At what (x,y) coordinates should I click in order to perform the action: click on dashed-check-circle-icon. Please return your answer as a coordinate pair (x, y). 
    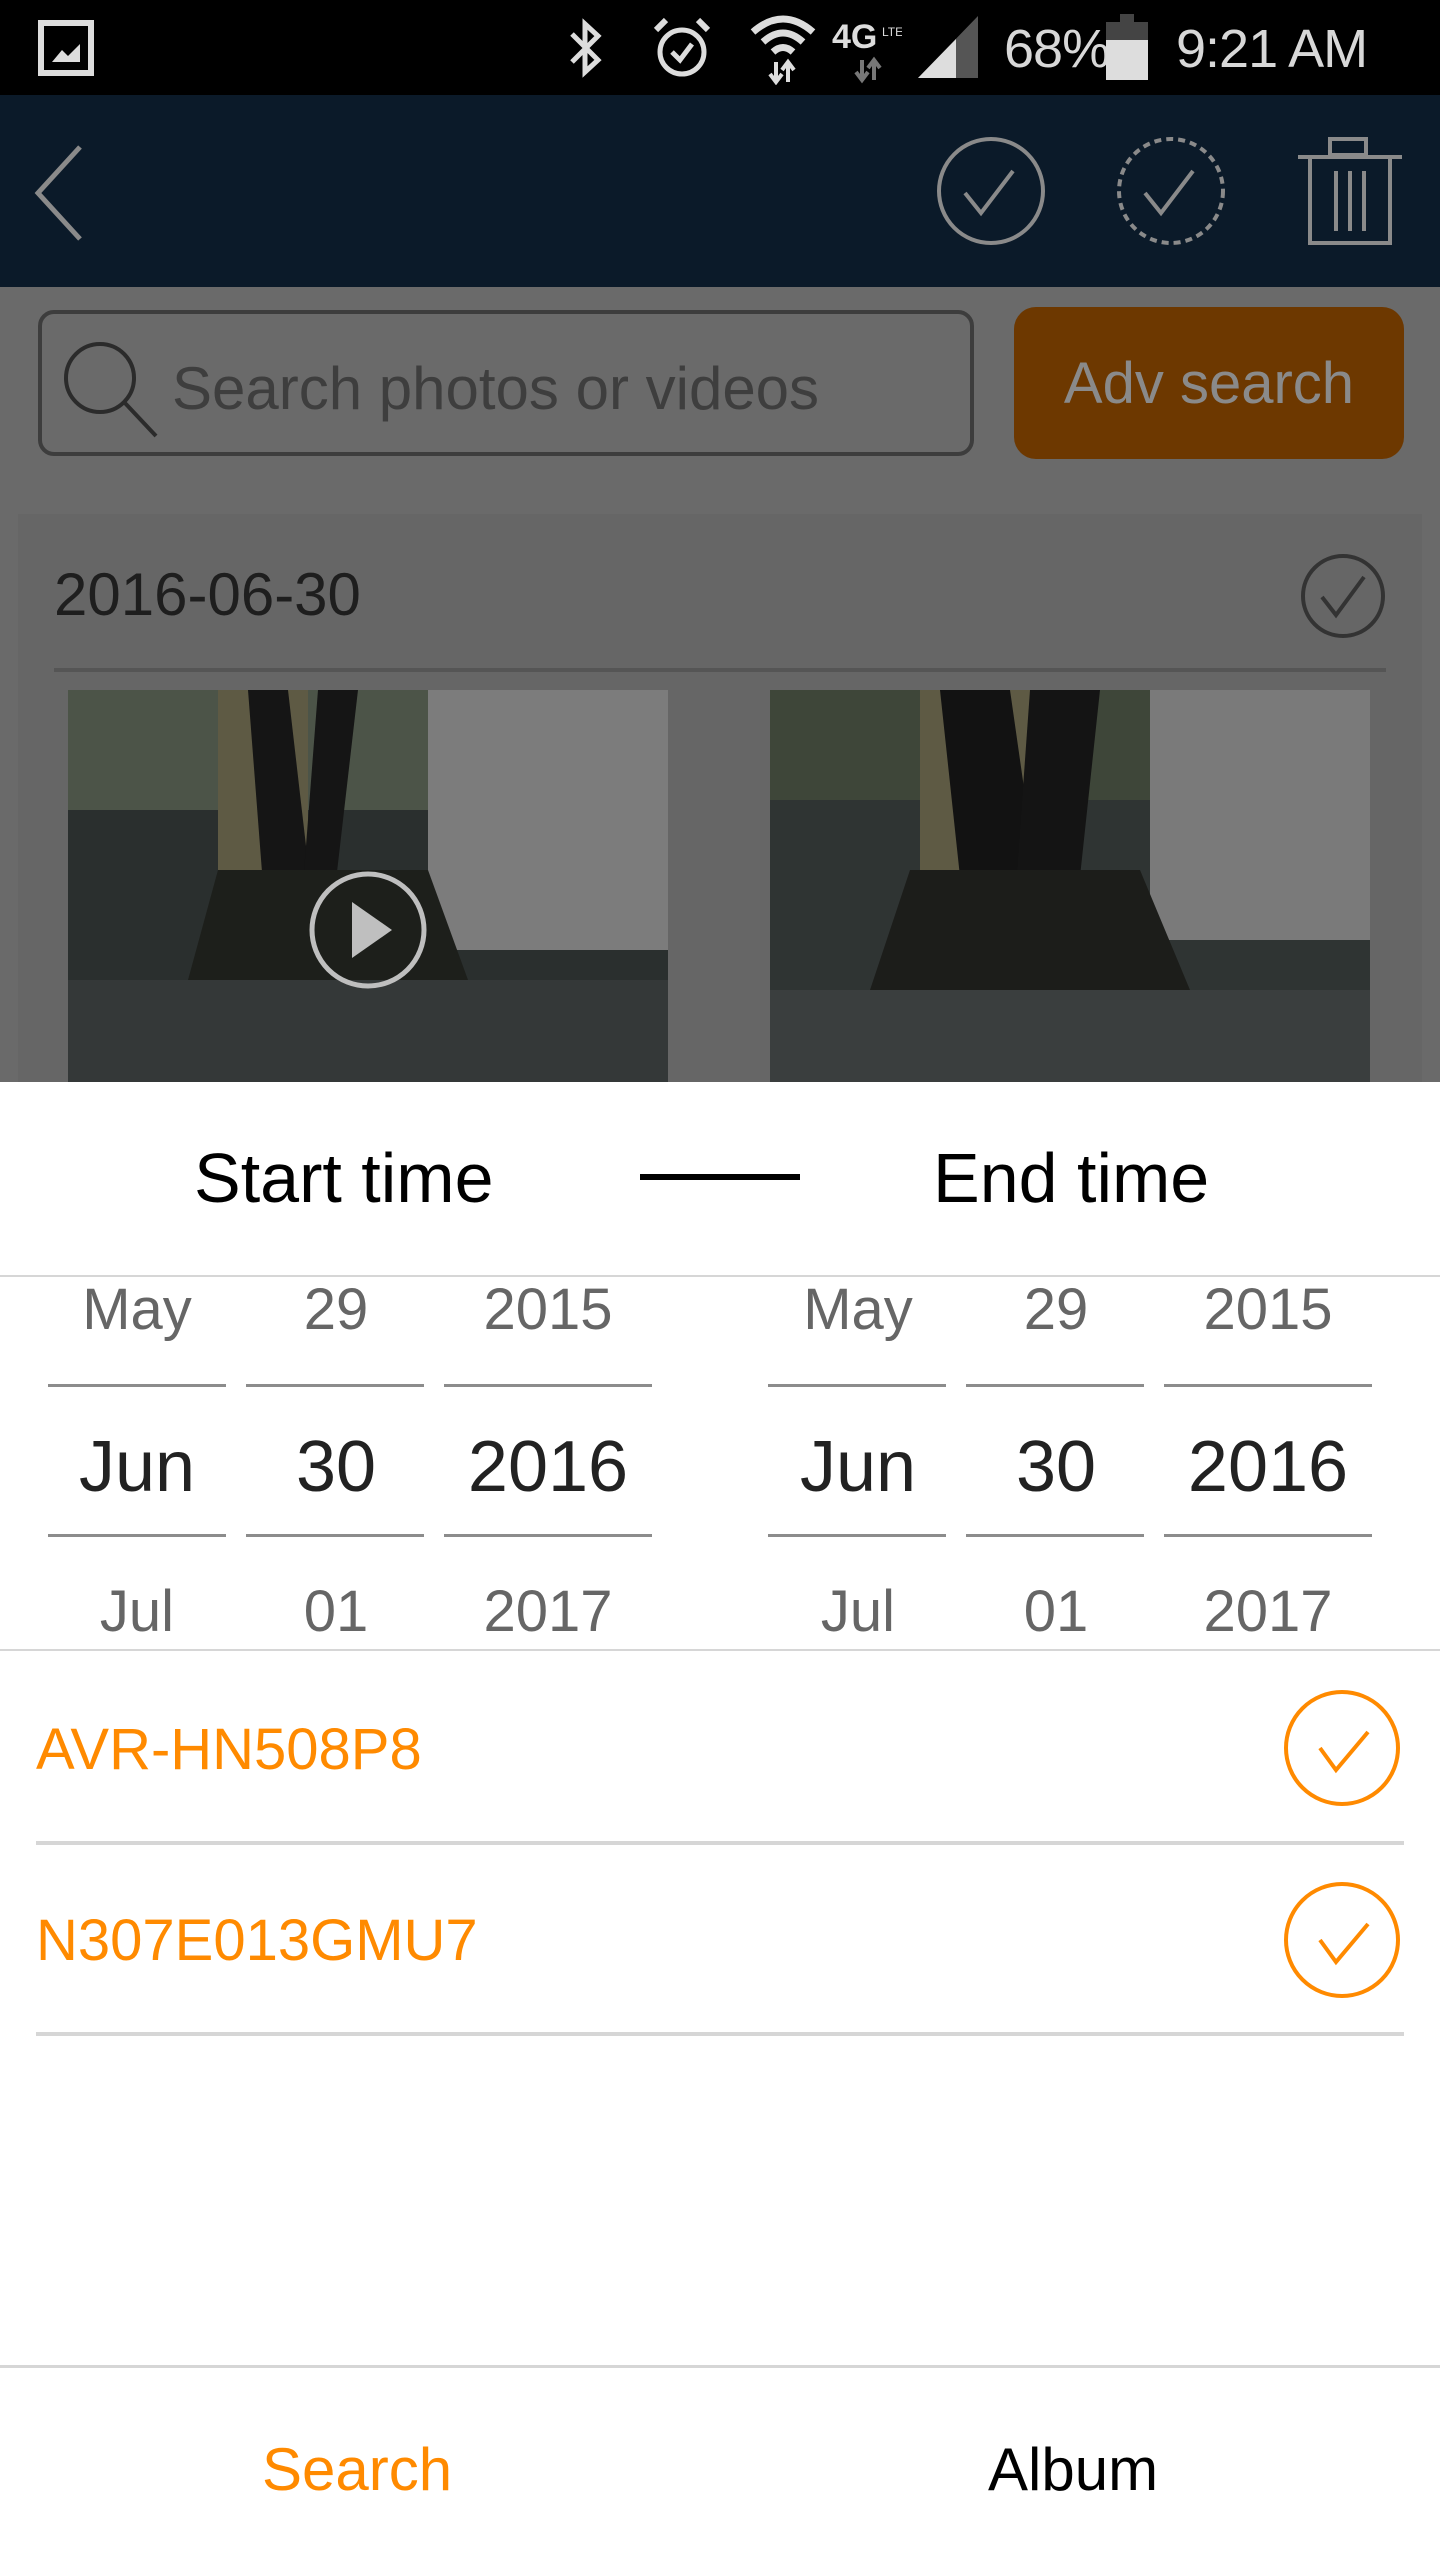
    Looking at the image, I should click on (1171, 191).